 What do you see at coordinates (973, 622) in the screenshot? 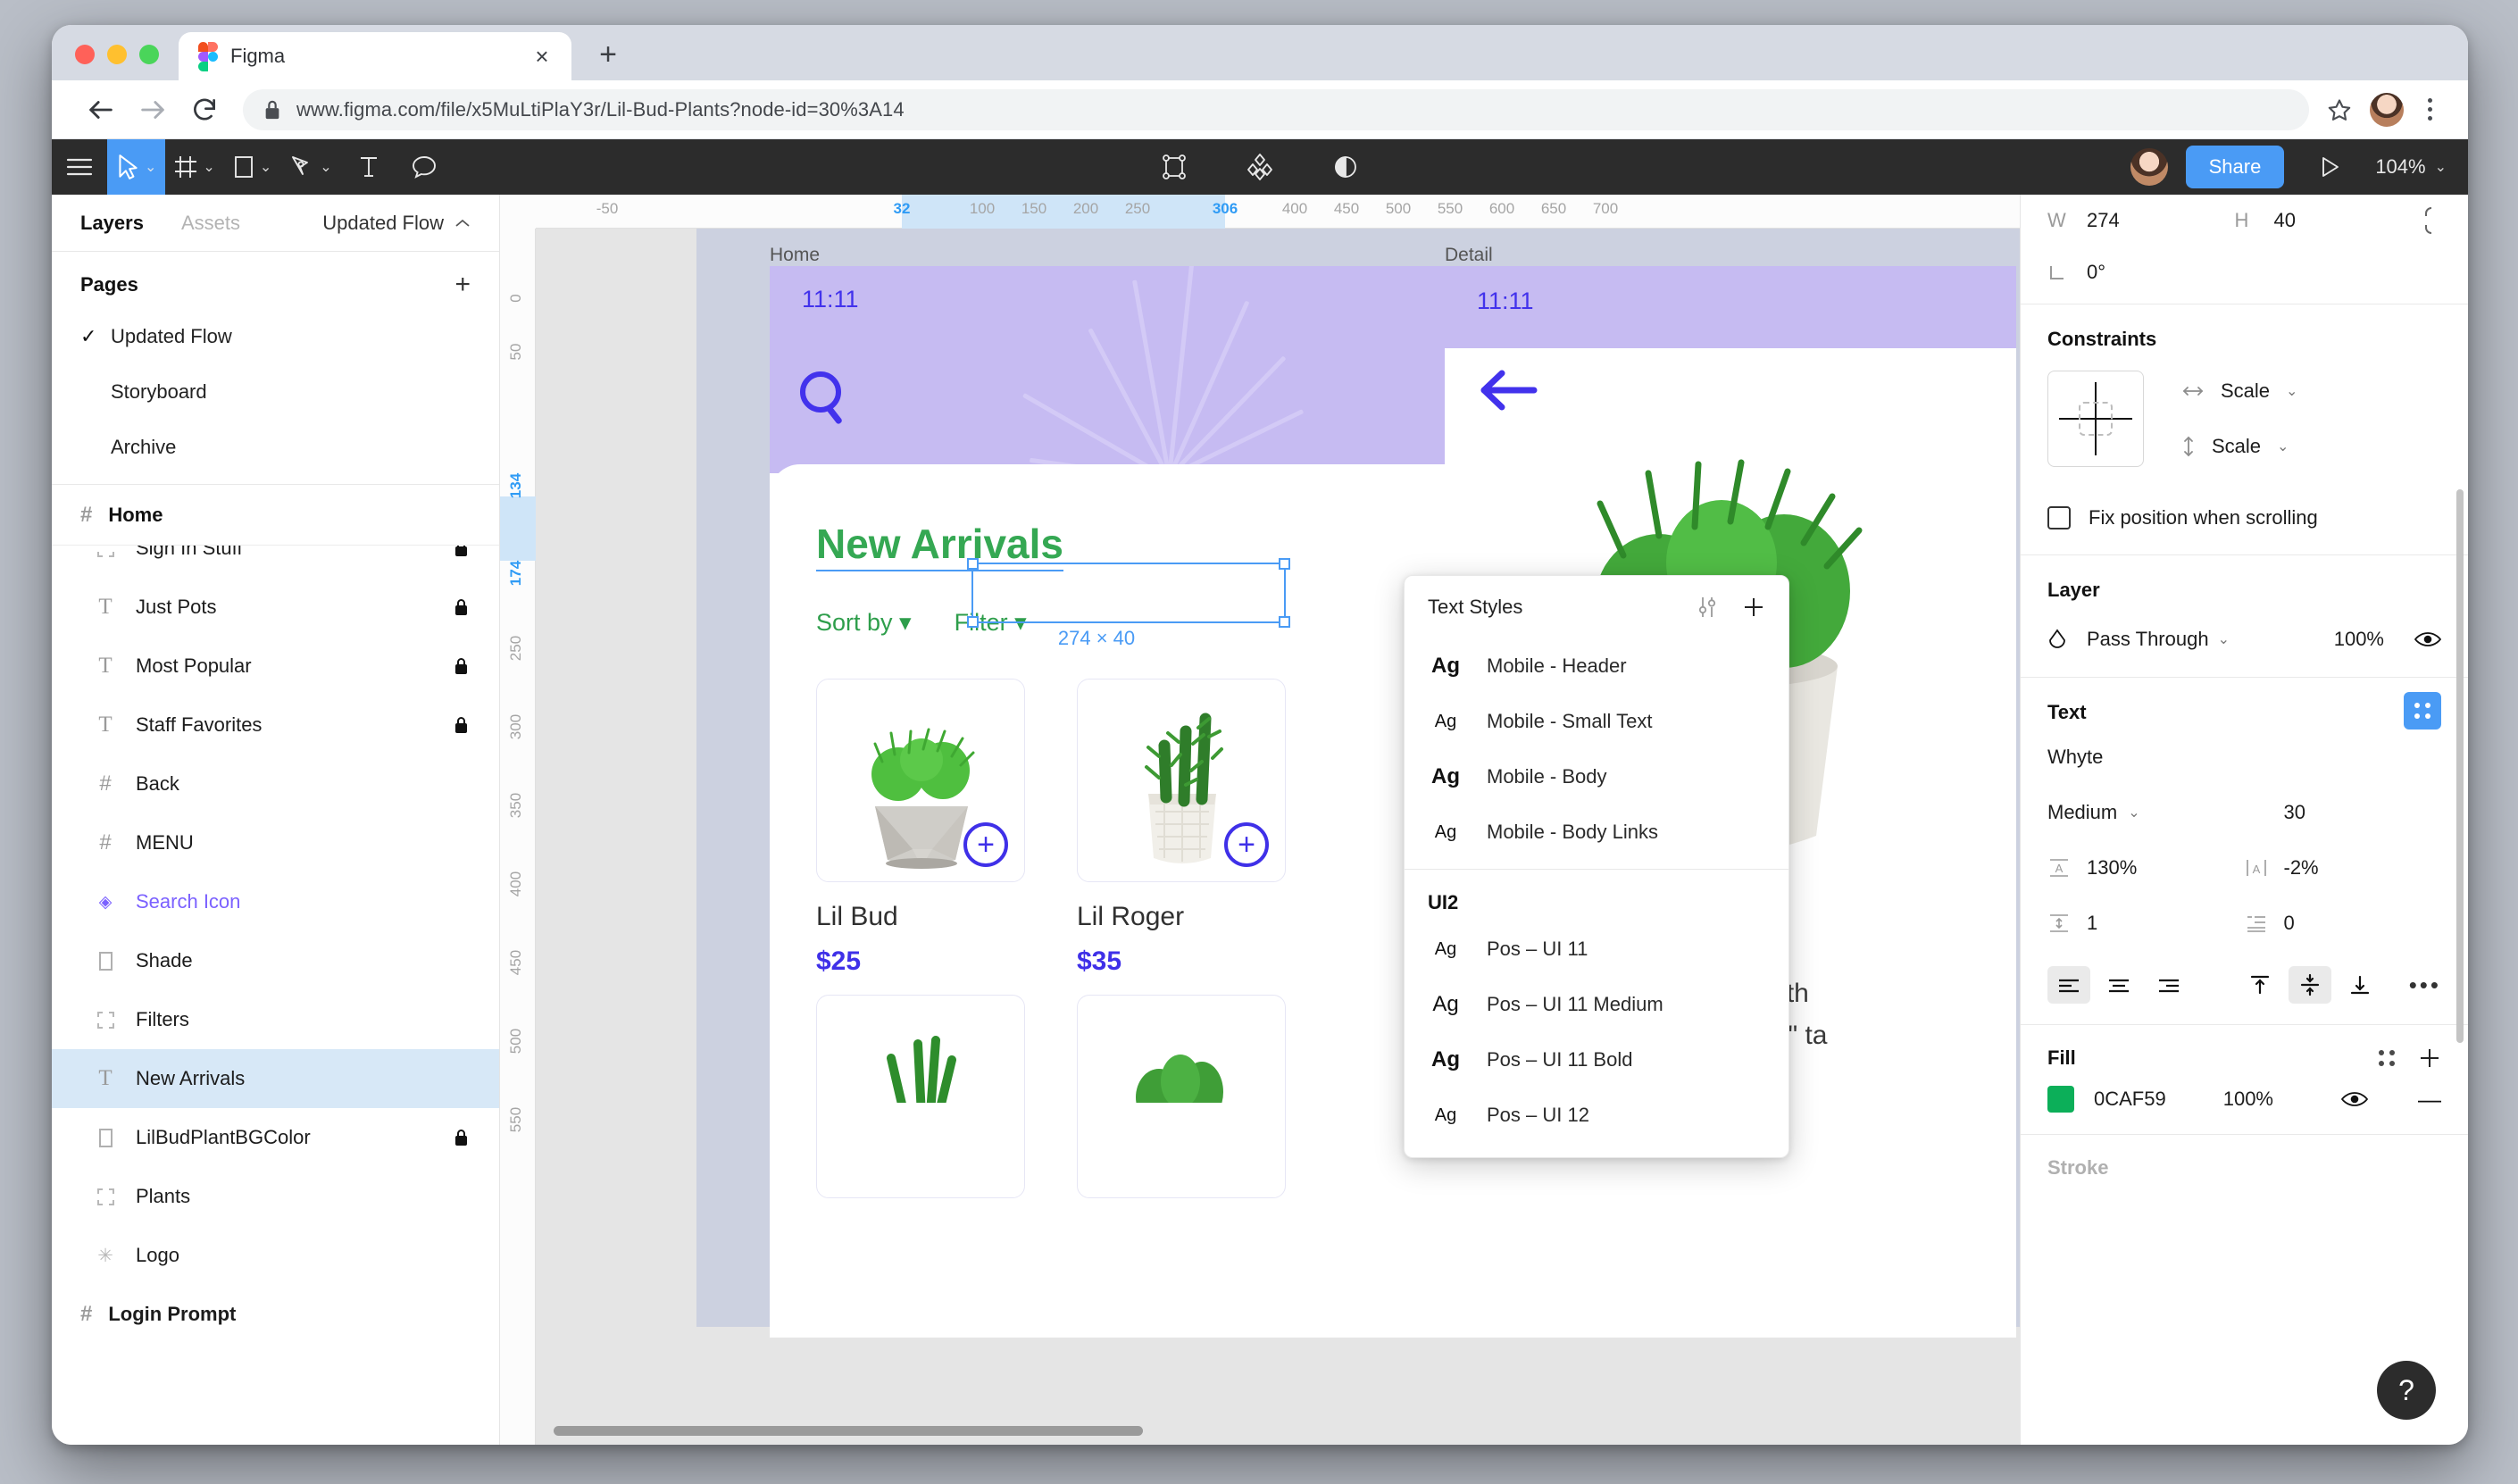
I see `resize-handle-bl` at bounding box center [973, 622].